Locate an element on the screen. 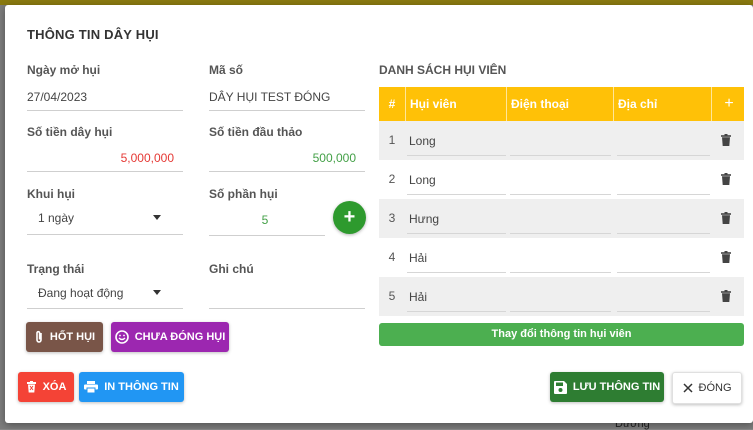  table-row: 2 Long is located at coordinates (561, 179).